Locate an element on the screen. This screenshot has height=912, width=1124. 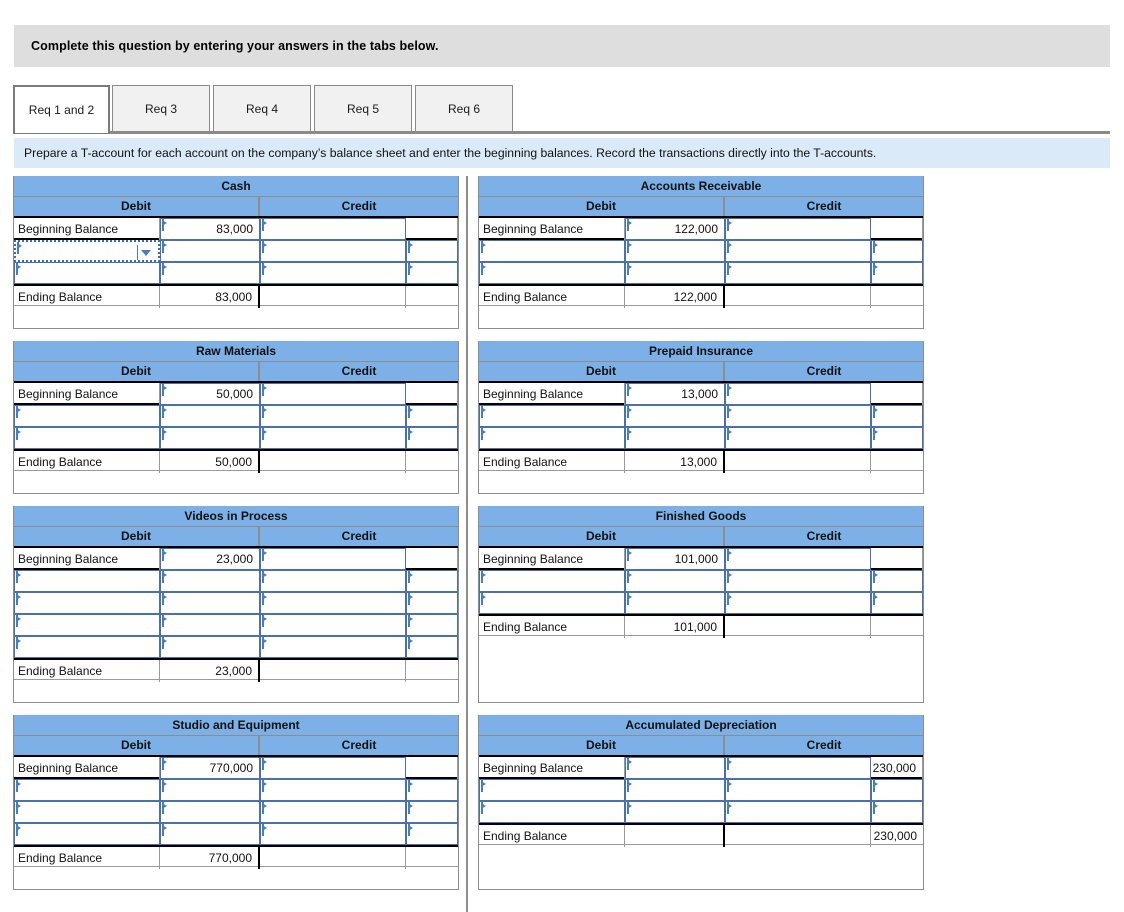
beginning-balance-debit: 50,000 is located at coordinates (210, 394).